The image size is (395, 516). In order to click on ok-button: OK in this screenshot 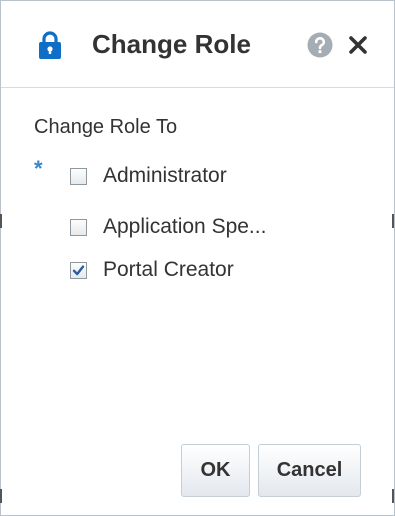, I will do `click(215, 470)`.